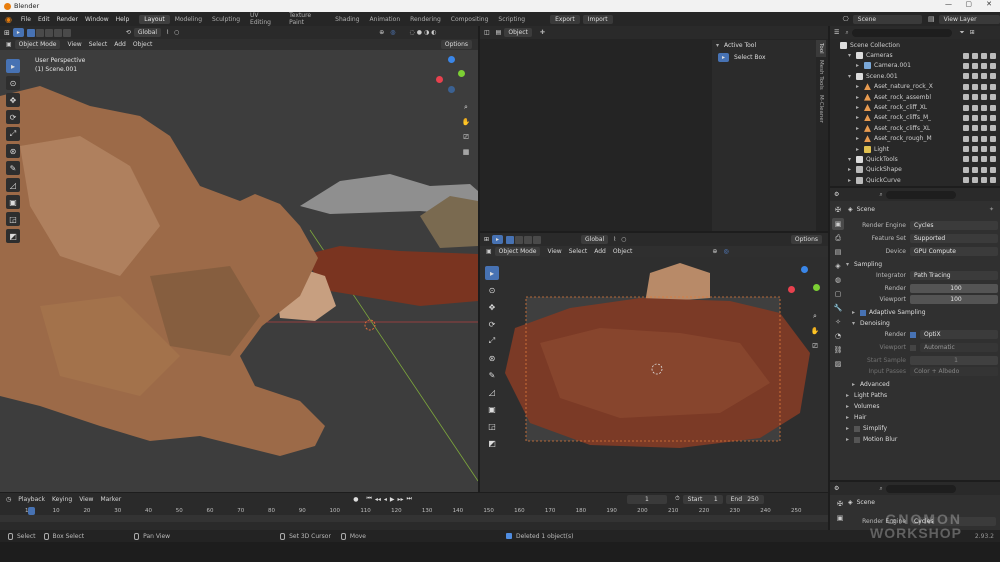 The image size is (1000, 562). Describe the element at coordinates (915, 170) in the screenshot. I see `outliner-item: ▸ QuickShape` at that location.